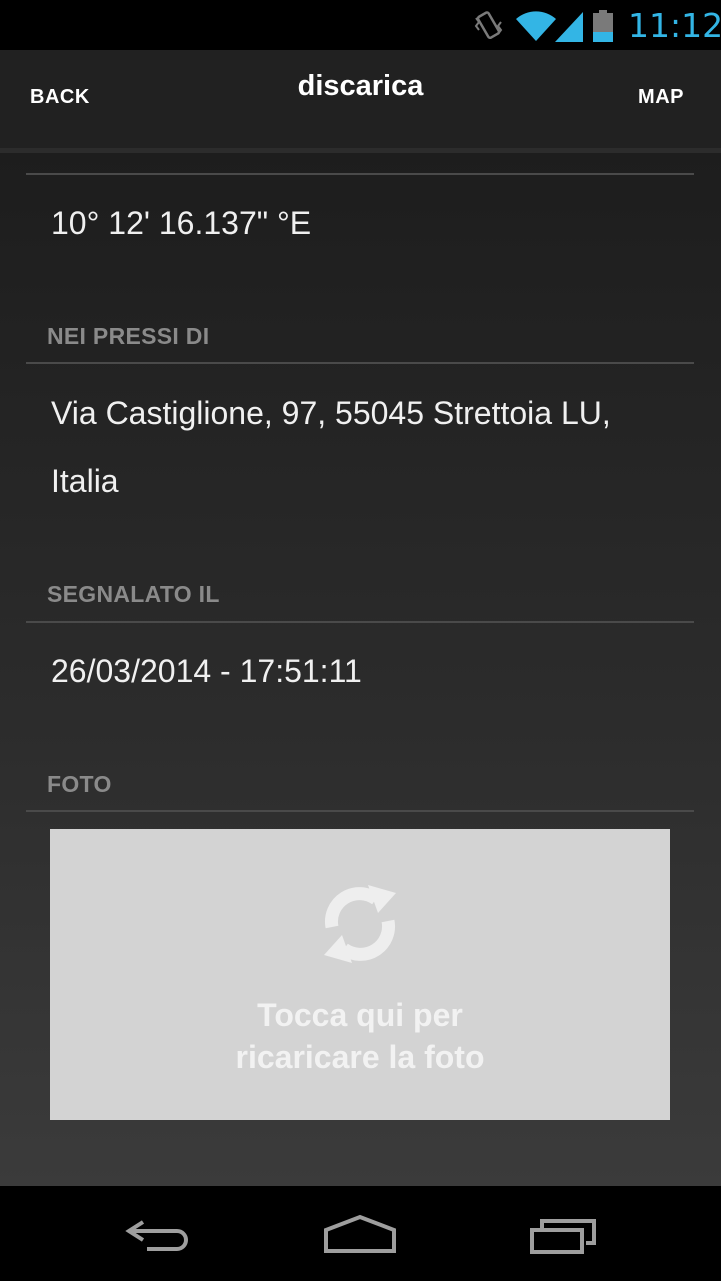 This screenshot has width=721, height=1281. I want to click on back-icon, so click(160, 1234).